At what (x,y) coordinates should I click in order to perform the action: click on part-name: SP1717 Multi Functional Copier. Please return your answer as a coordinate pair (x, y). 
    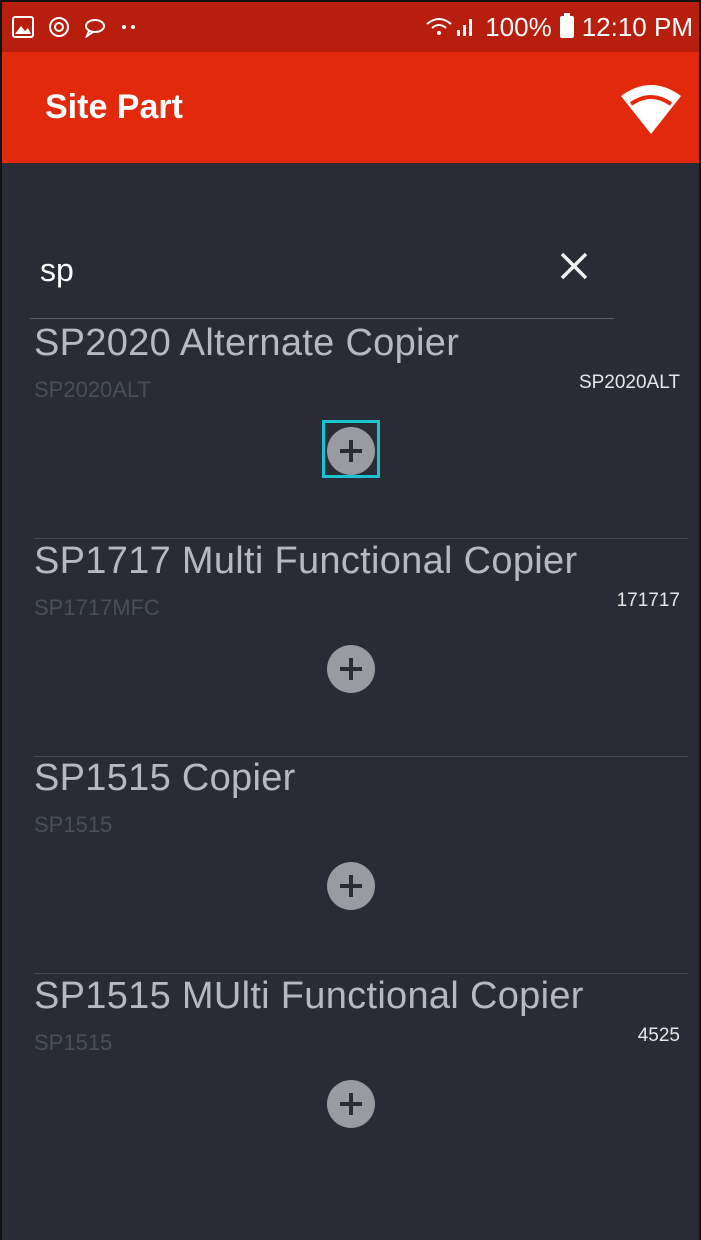
    Looking at the image, I should click on (306, 561).